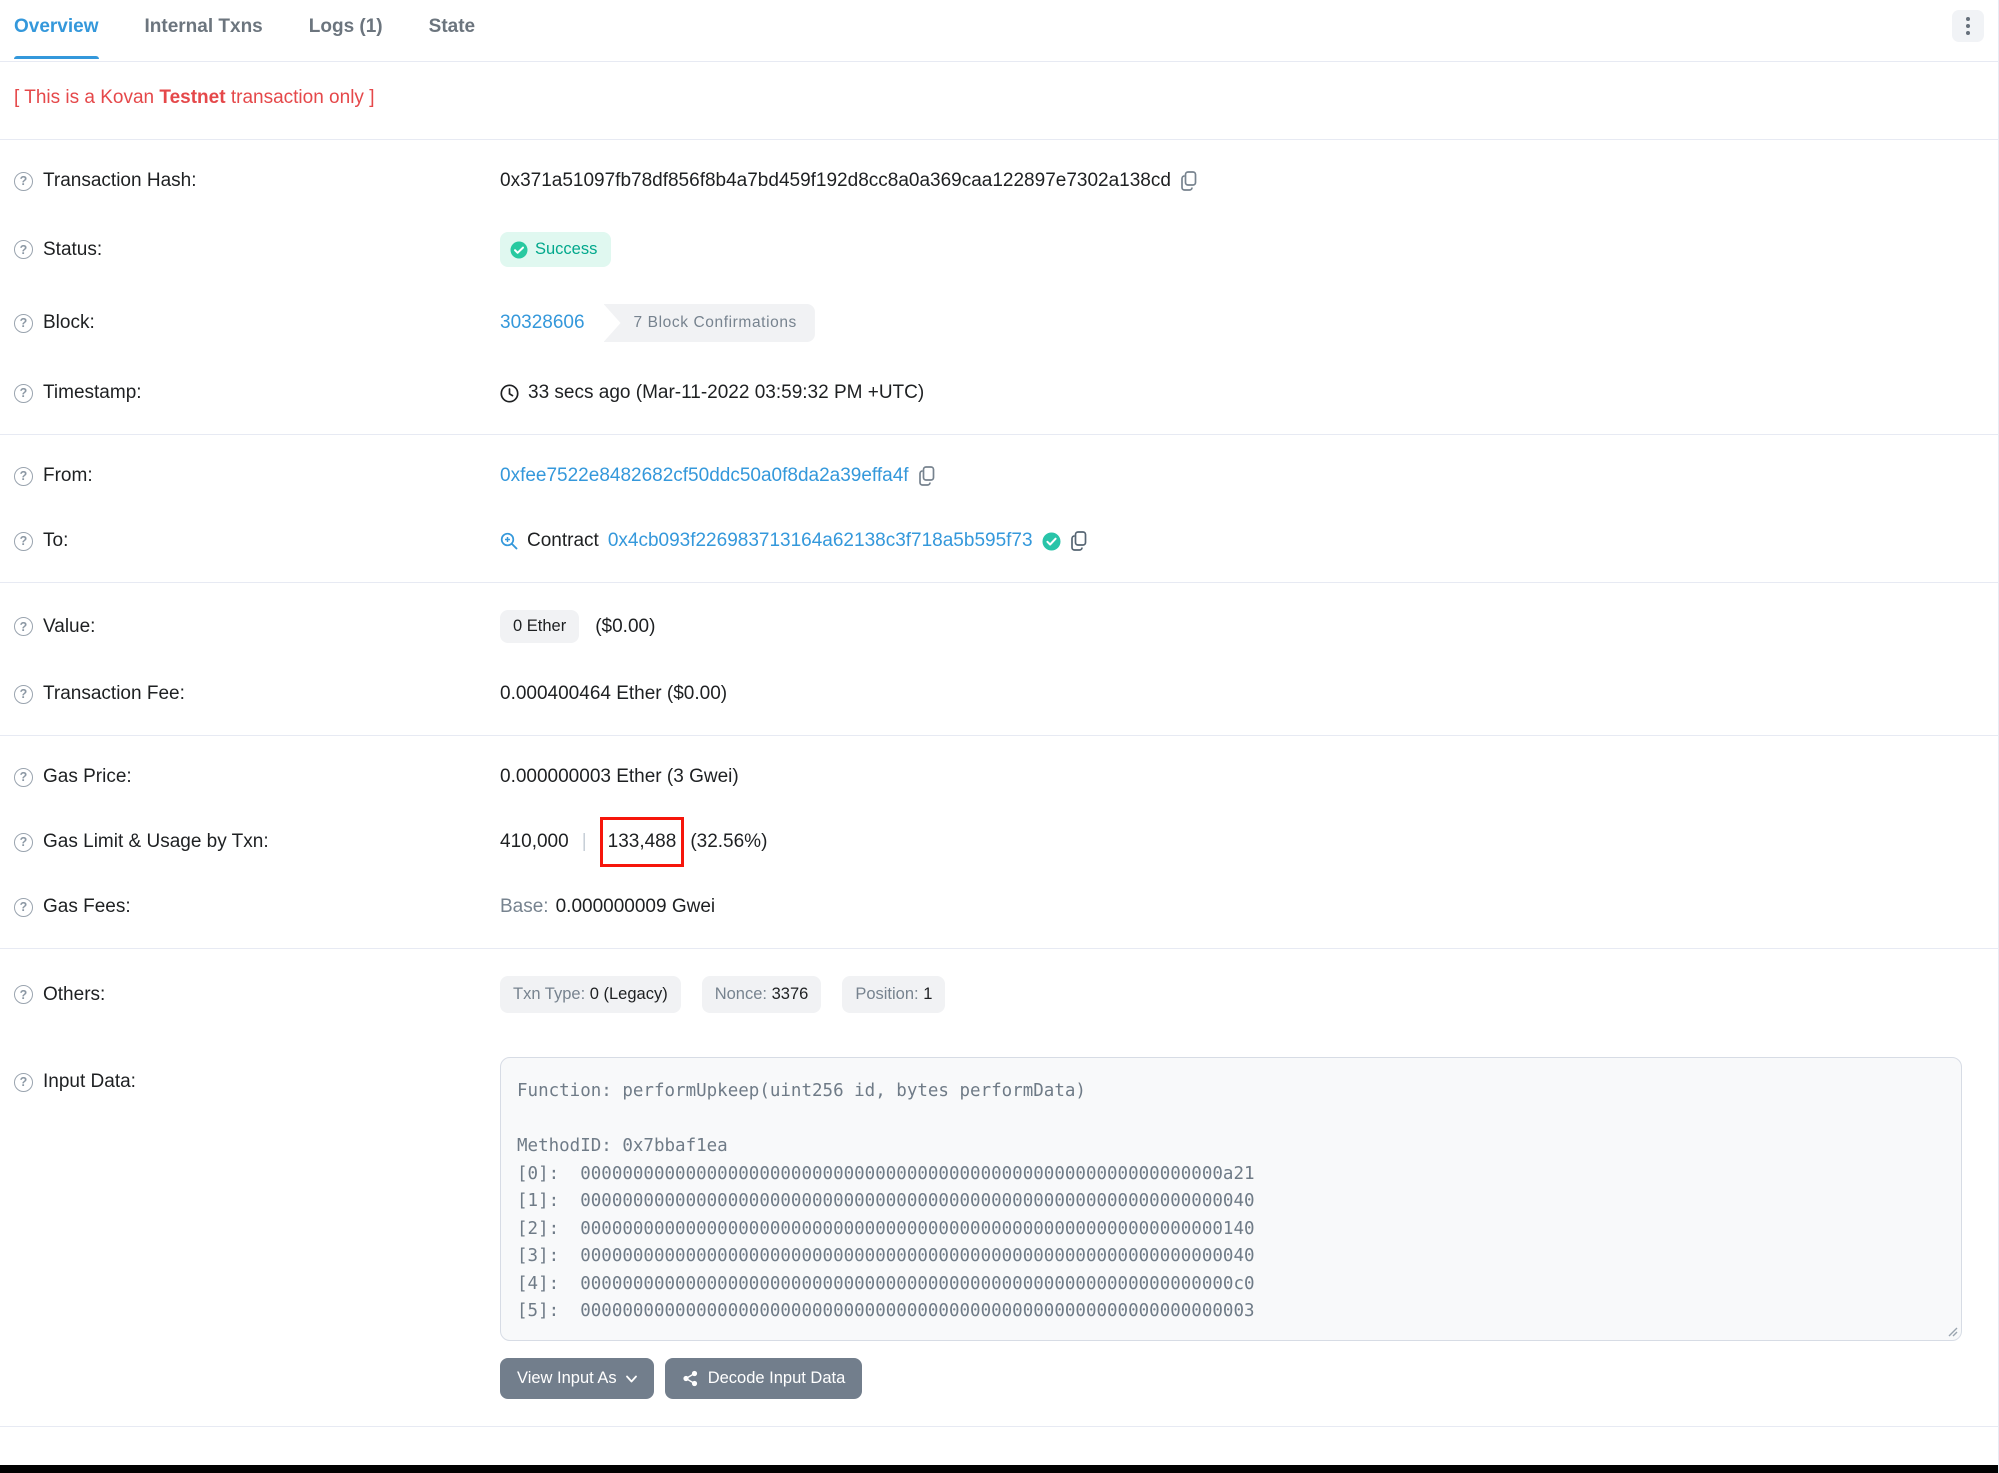 This screenshot has height=1473, width=1999. I want to click on ether-value-pill: 0 Ether, so click(540, 626).